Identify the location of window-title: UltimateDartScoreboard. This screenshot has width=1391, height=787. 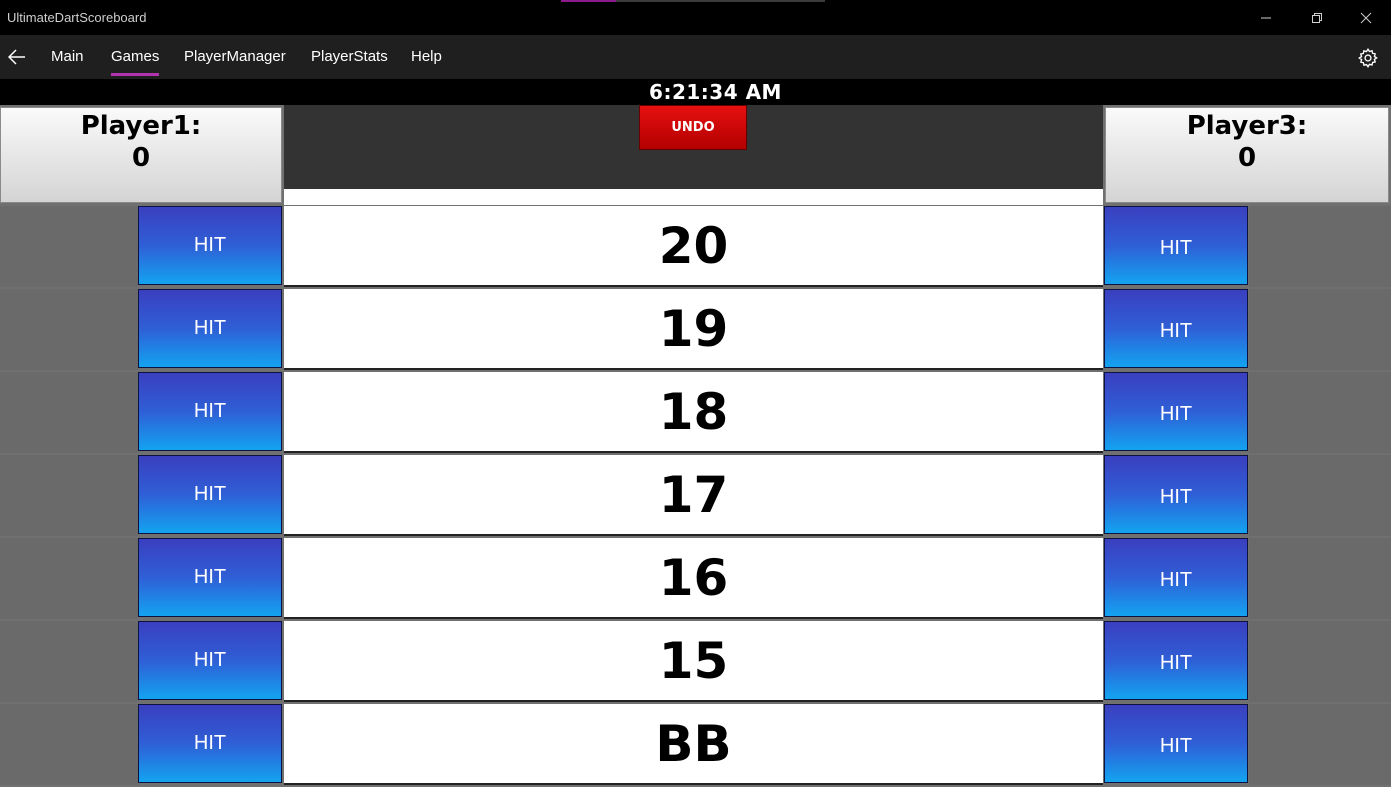
(77, 17).